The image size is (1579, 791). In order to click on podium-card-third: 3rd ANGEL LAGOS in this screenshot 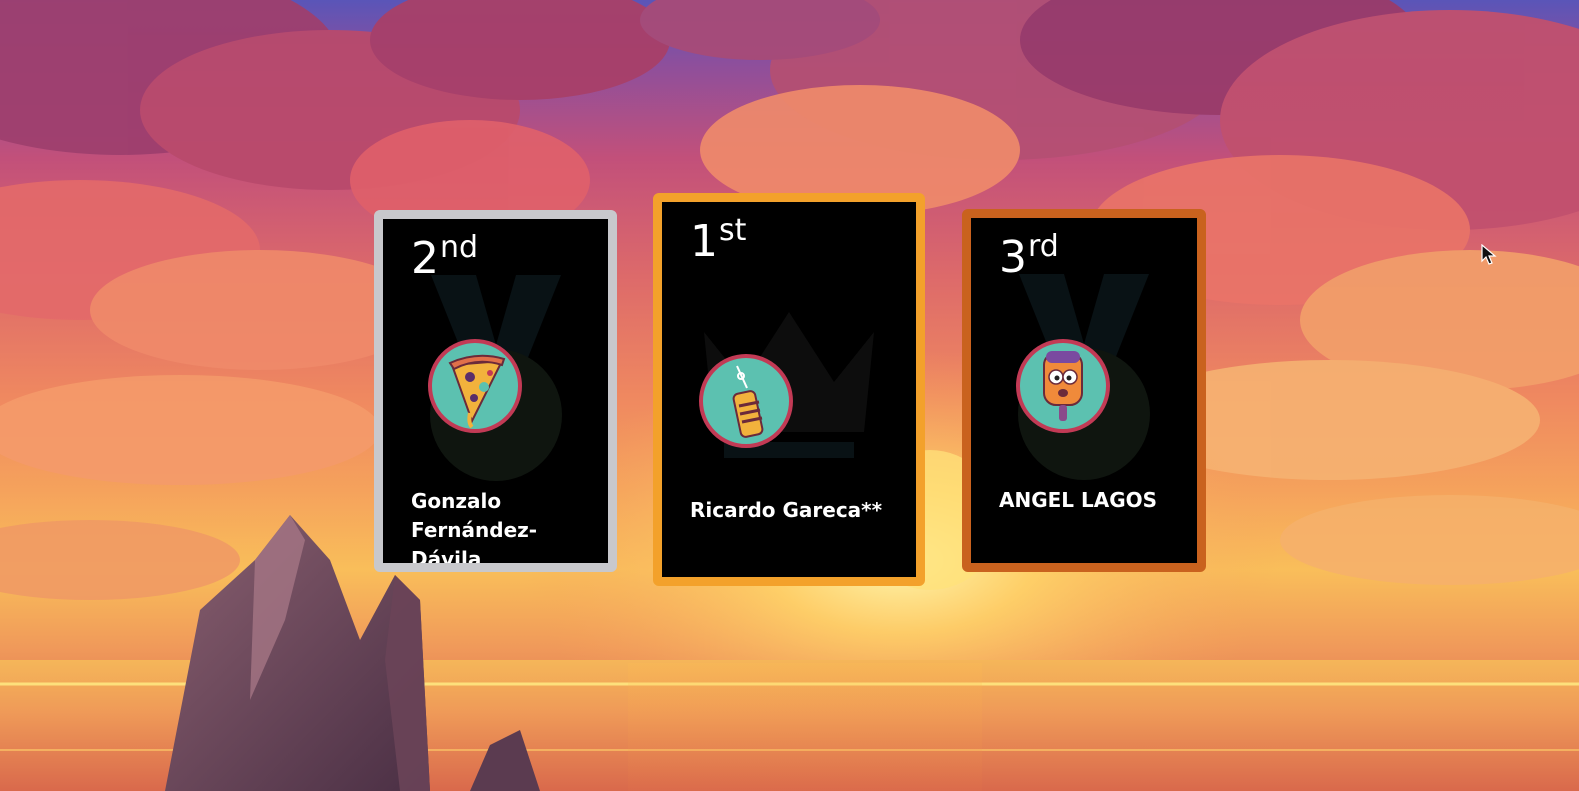, I will do `click(1084, 390)`.